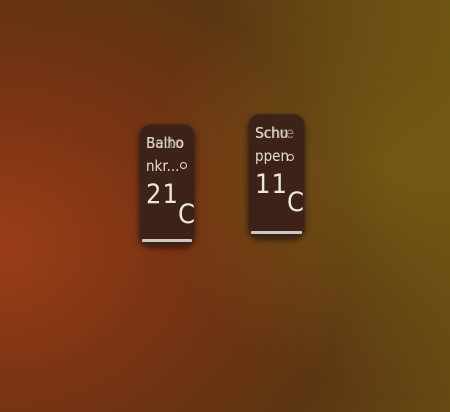 The width and height of the screenshot is (450, 412). I want to click on weather-widget-1: Balho Setto nkr... 21 C, so click(167, 185).